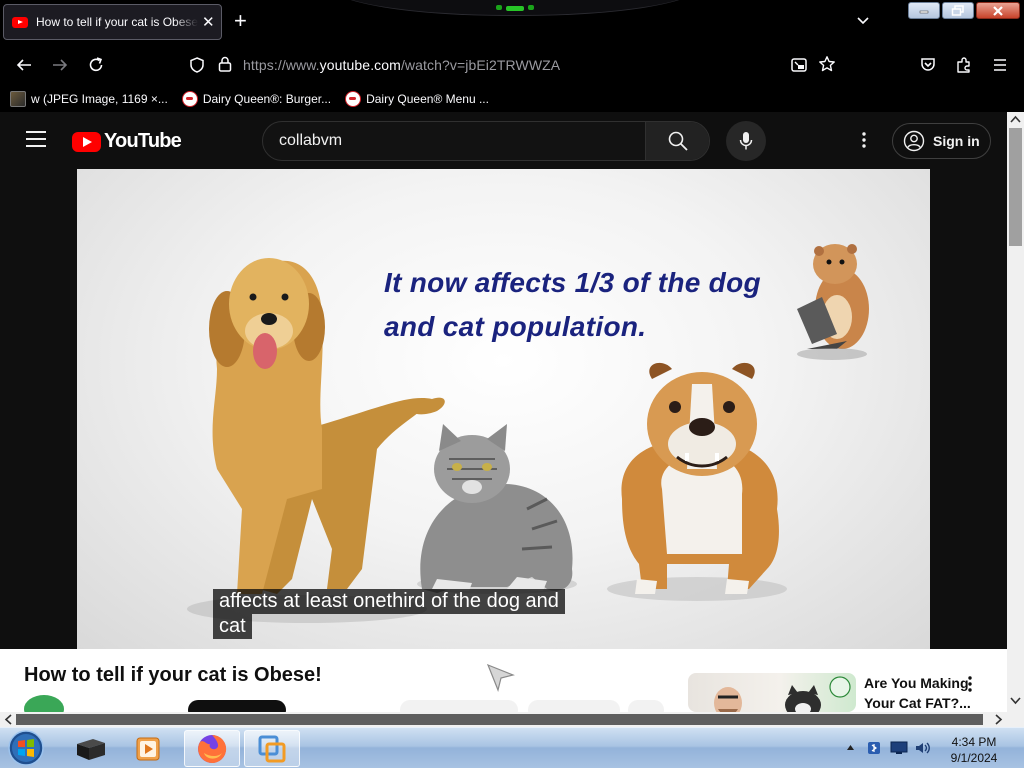  I want to click on caption-line-2: cat, so click(232, 626).